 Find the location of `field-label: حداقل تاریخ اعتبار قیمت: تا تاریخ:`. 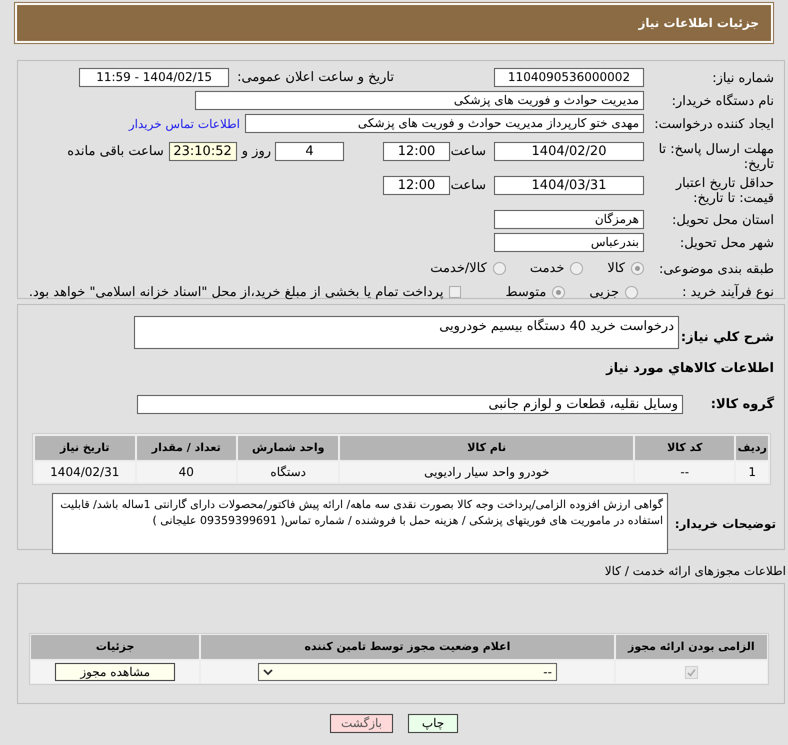

field-label: حداقل تاریخ اعتبار قیمت: تا تاریخ: is located at coordinates (724, 191).